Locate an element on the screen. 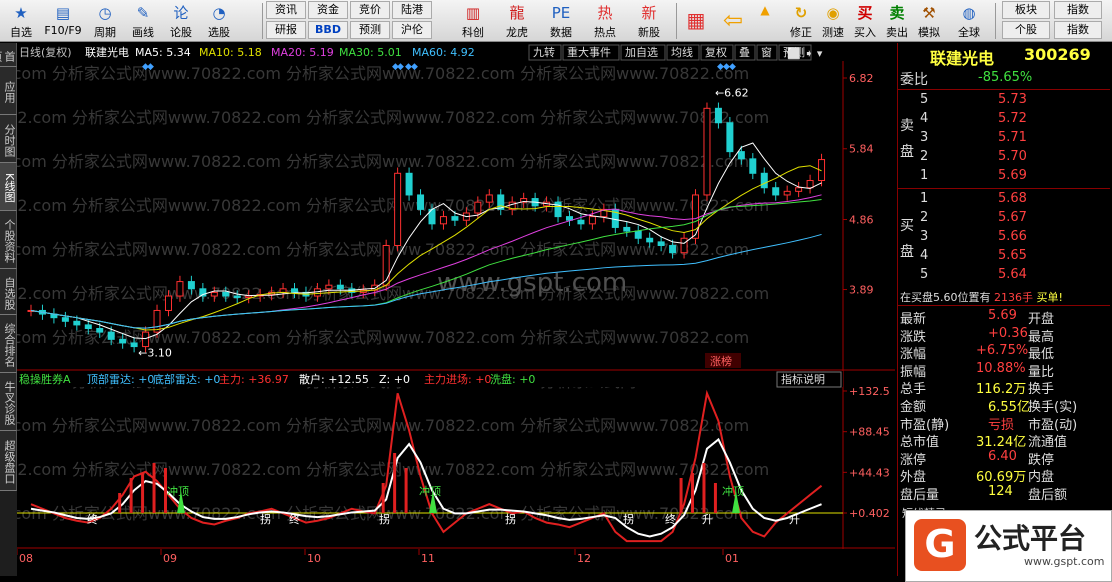 The height and width of the screenshot is (582, 1112). toolbar-speed-button: ◉ 测速 is located at coordinates (833, 21).